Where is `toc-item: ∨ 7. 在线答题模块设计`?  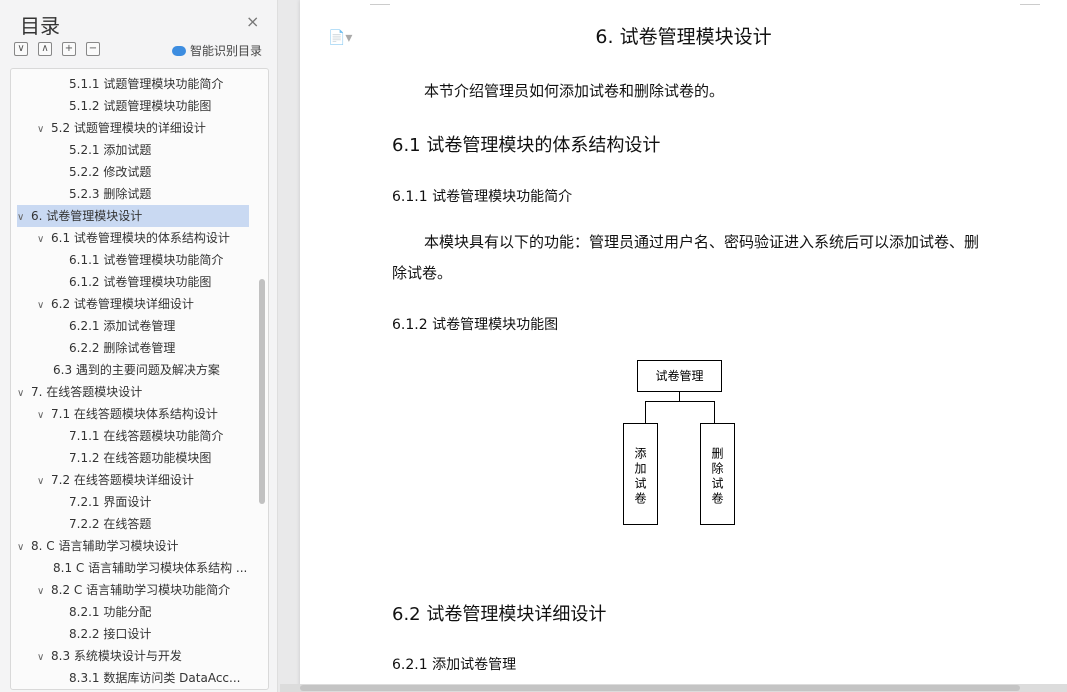 toc-item: ∨ 7. 在线答题模块设计 is located at coordinates (133, 392).